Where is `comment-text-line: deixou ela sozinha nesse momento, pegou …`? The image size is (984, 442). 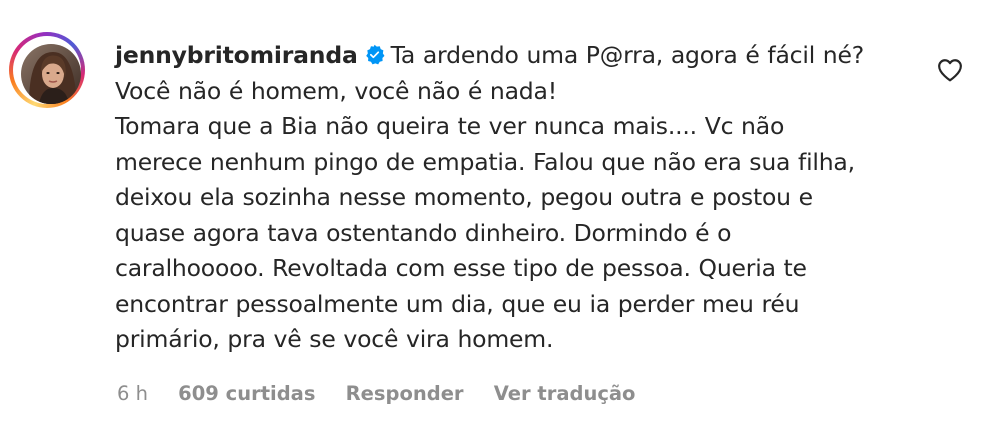 comment-text-line: deixou ela sozinha nesse momento, pegou … is located at coordinates (464, 197).